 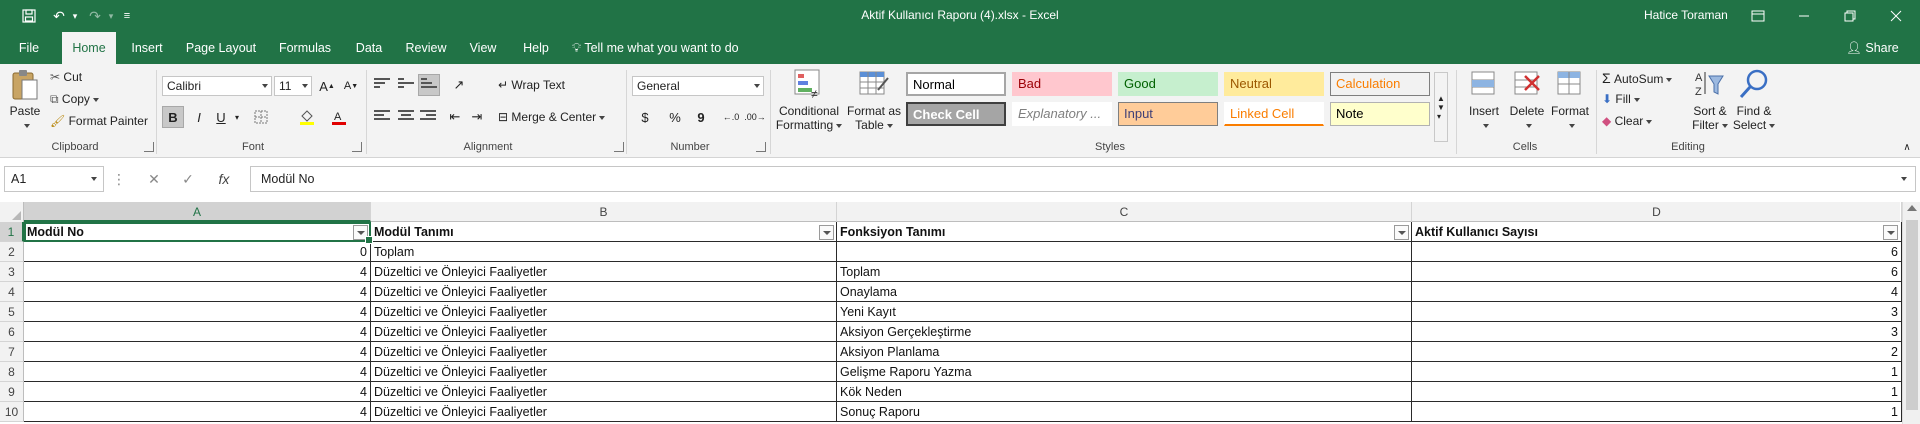 I want to click on cell-fonksiyon-tanimi: Gelişme Raporu Yazma, so click(x=1124, y=372).